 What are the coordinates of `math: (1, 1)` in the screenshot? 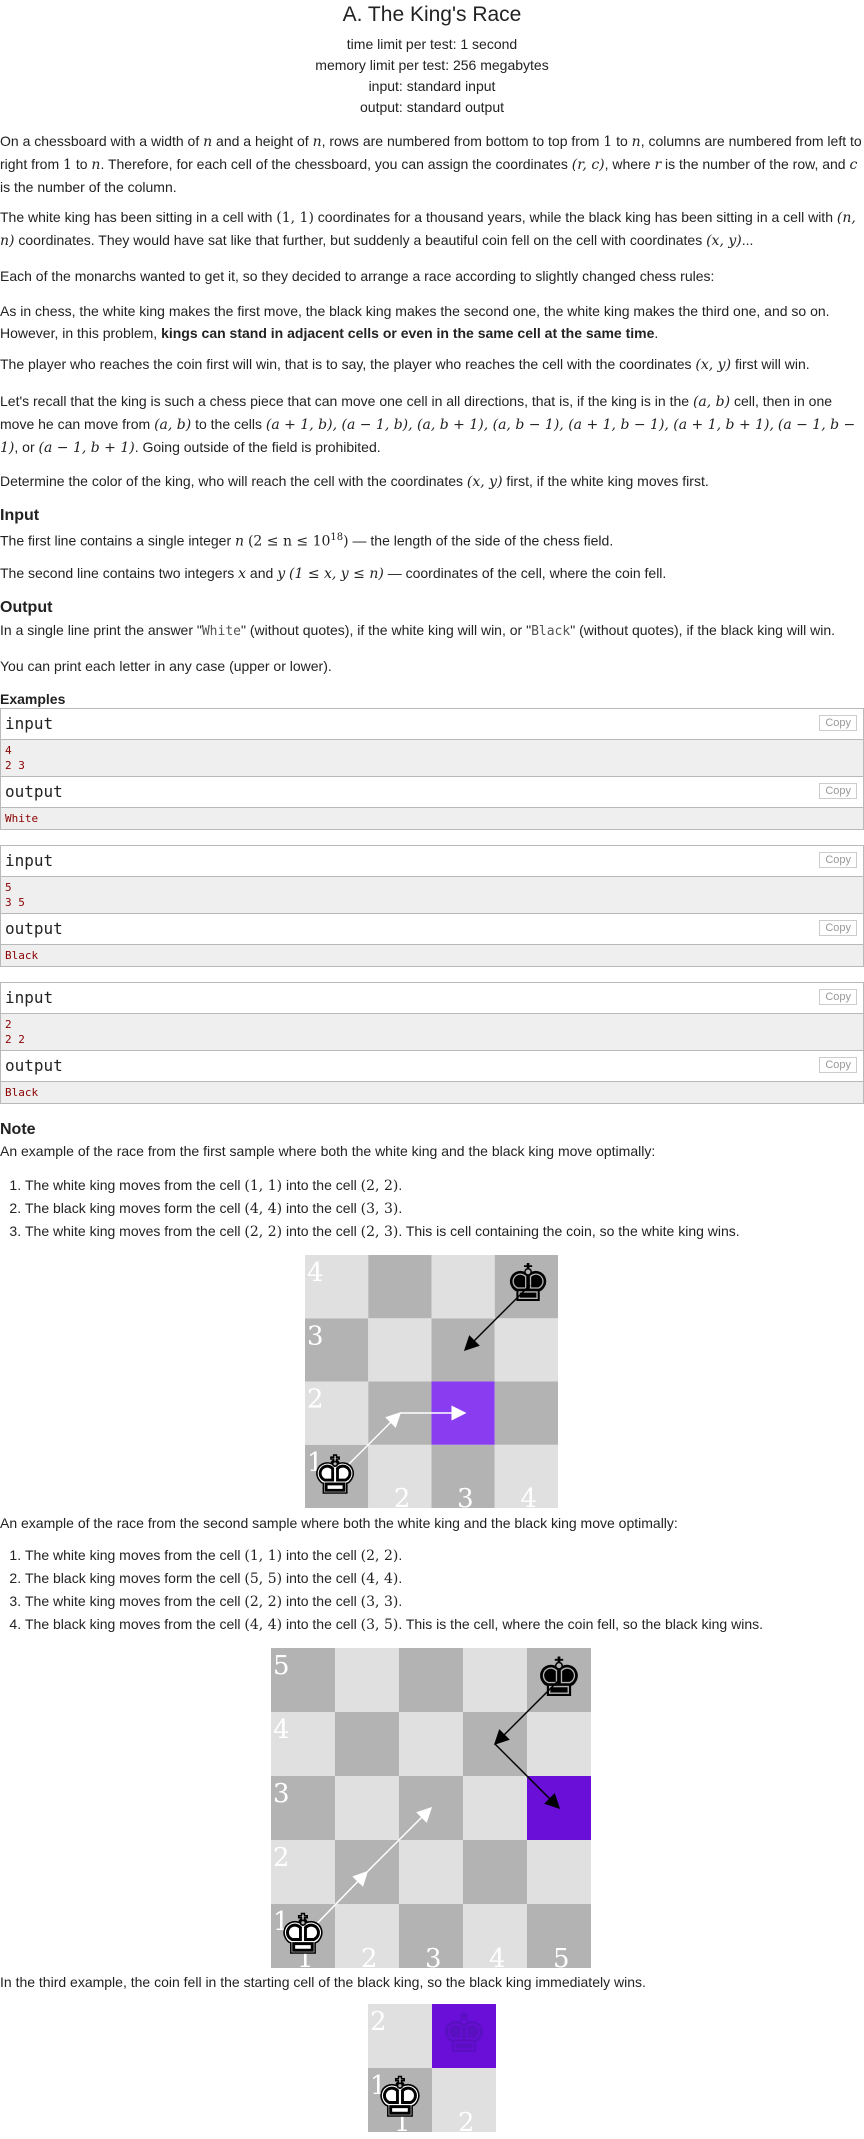 It's located at (295, 218).